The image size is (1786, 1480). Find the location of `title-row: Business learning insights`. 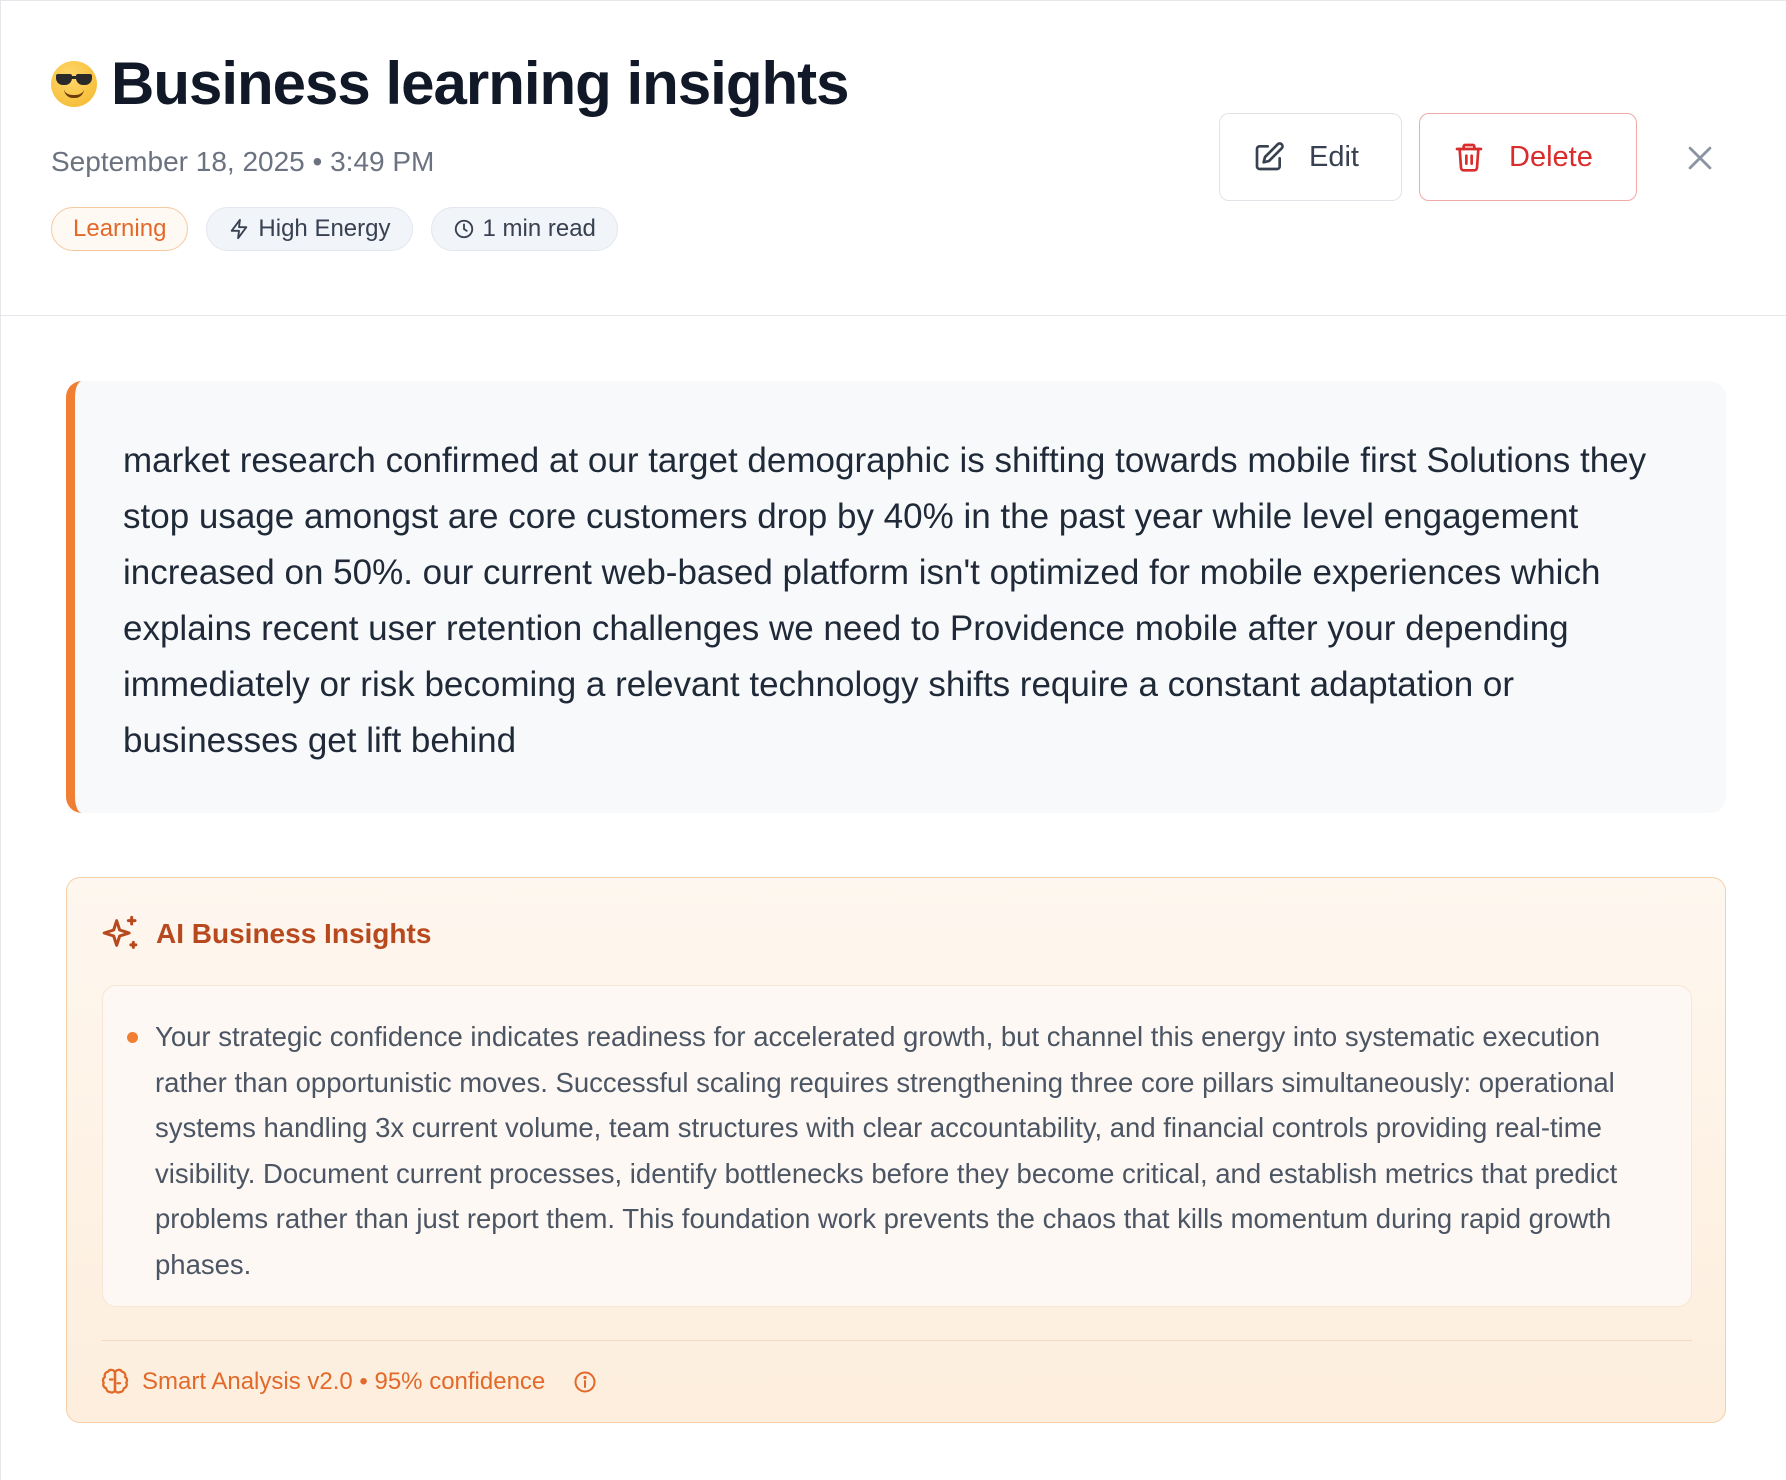

title-row: Business learning insights is located at coordinates (450, 84).